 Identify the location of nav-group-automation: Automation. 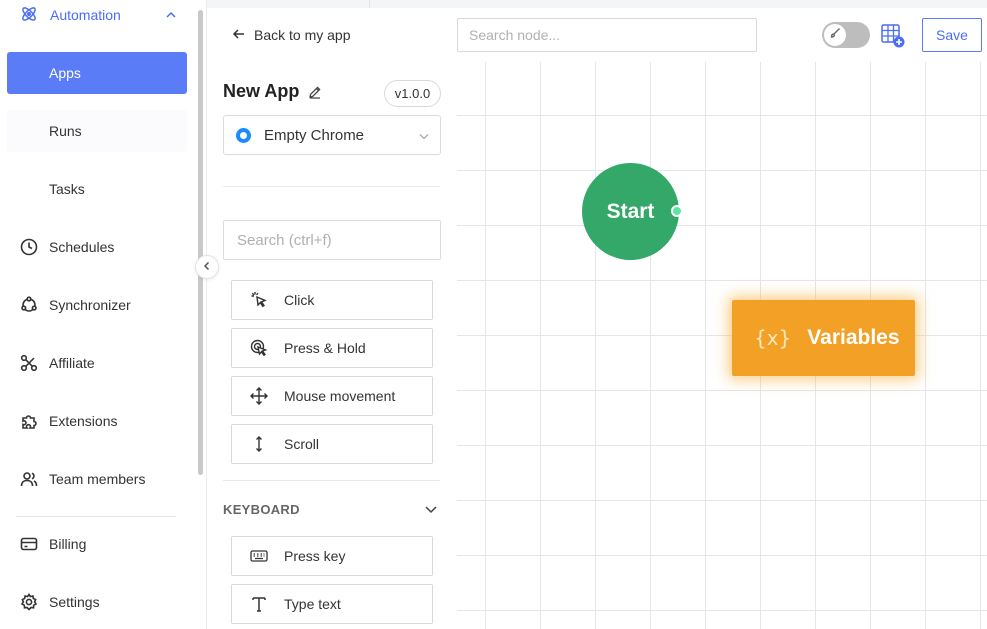
(97, 15).